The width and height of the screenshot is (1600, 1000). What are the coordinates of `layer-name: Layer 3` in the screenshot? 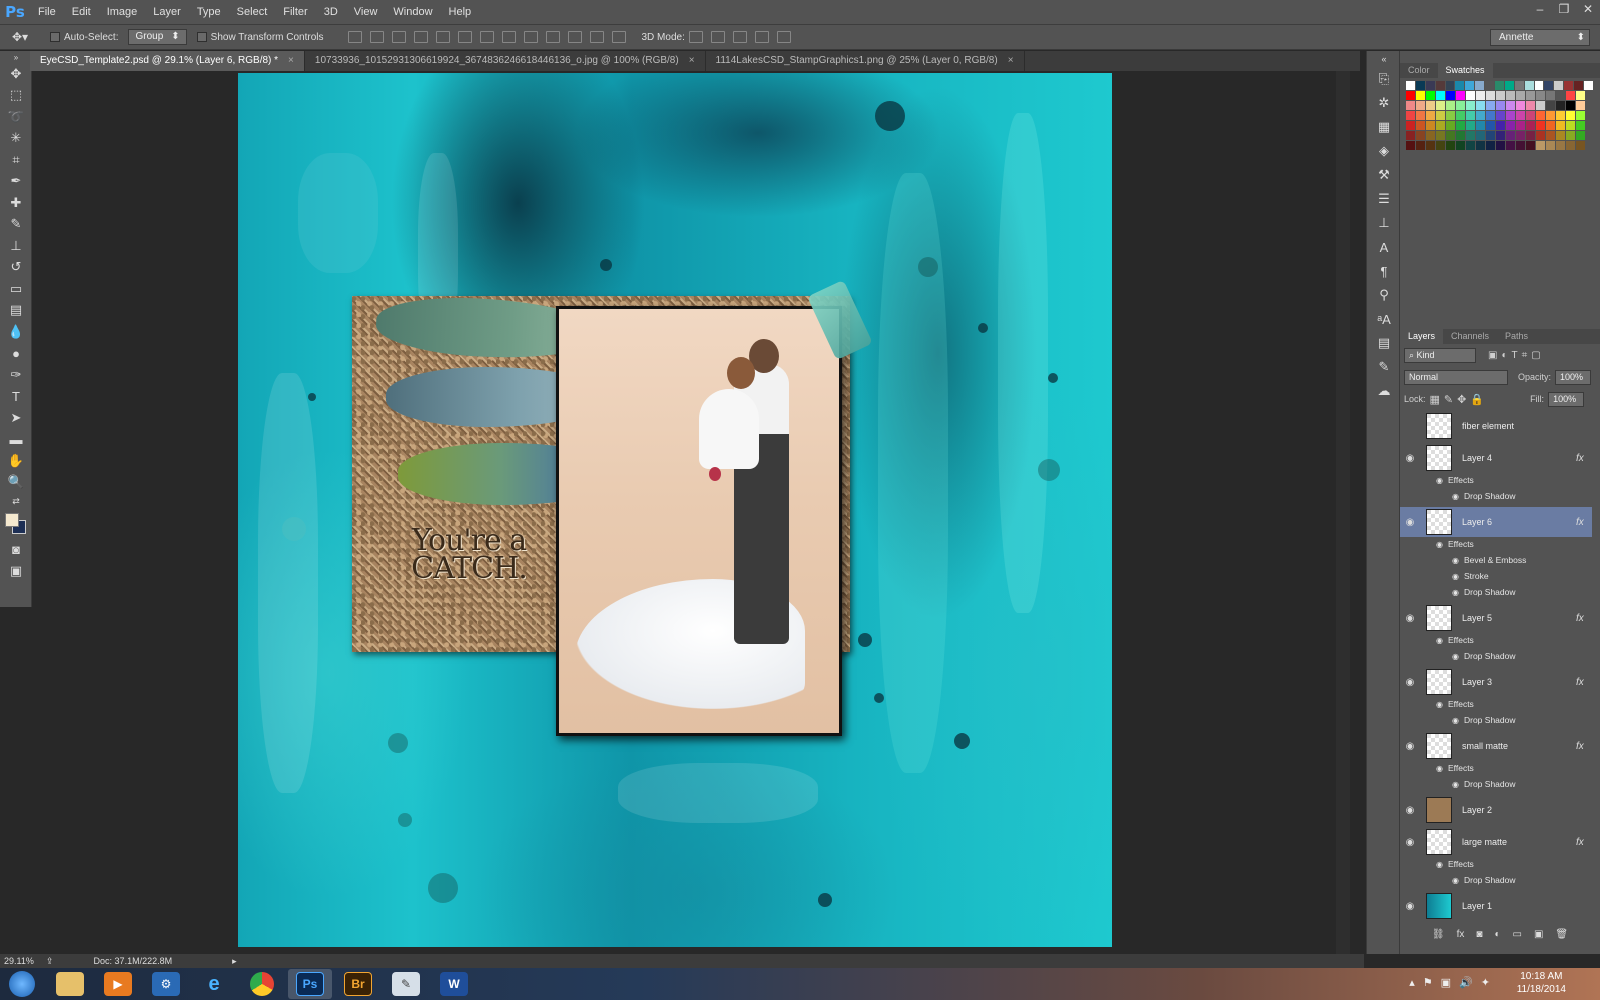 It's located at (1519, 682).